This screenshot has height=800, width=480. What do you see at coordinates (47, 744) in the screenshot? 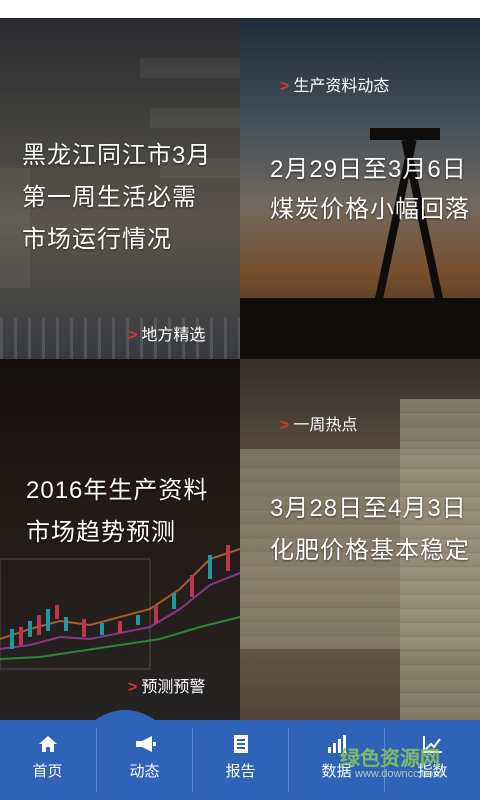
I see `home-icon` at bounding box center [47, 744].